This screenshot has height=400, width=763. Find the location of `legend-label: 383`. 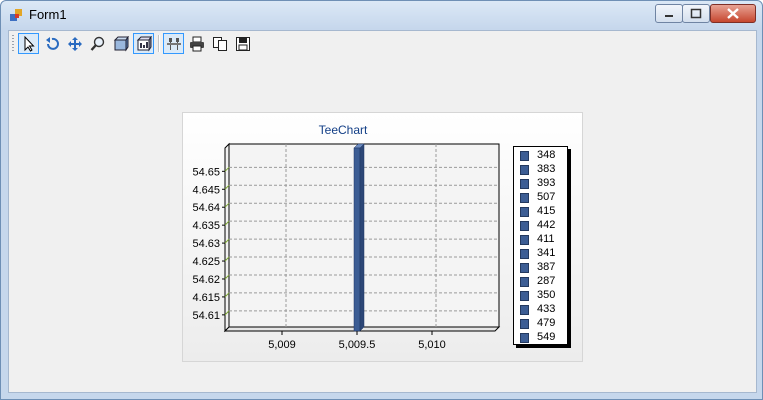

legend-label: 383 is located at coordinates (546, 169).